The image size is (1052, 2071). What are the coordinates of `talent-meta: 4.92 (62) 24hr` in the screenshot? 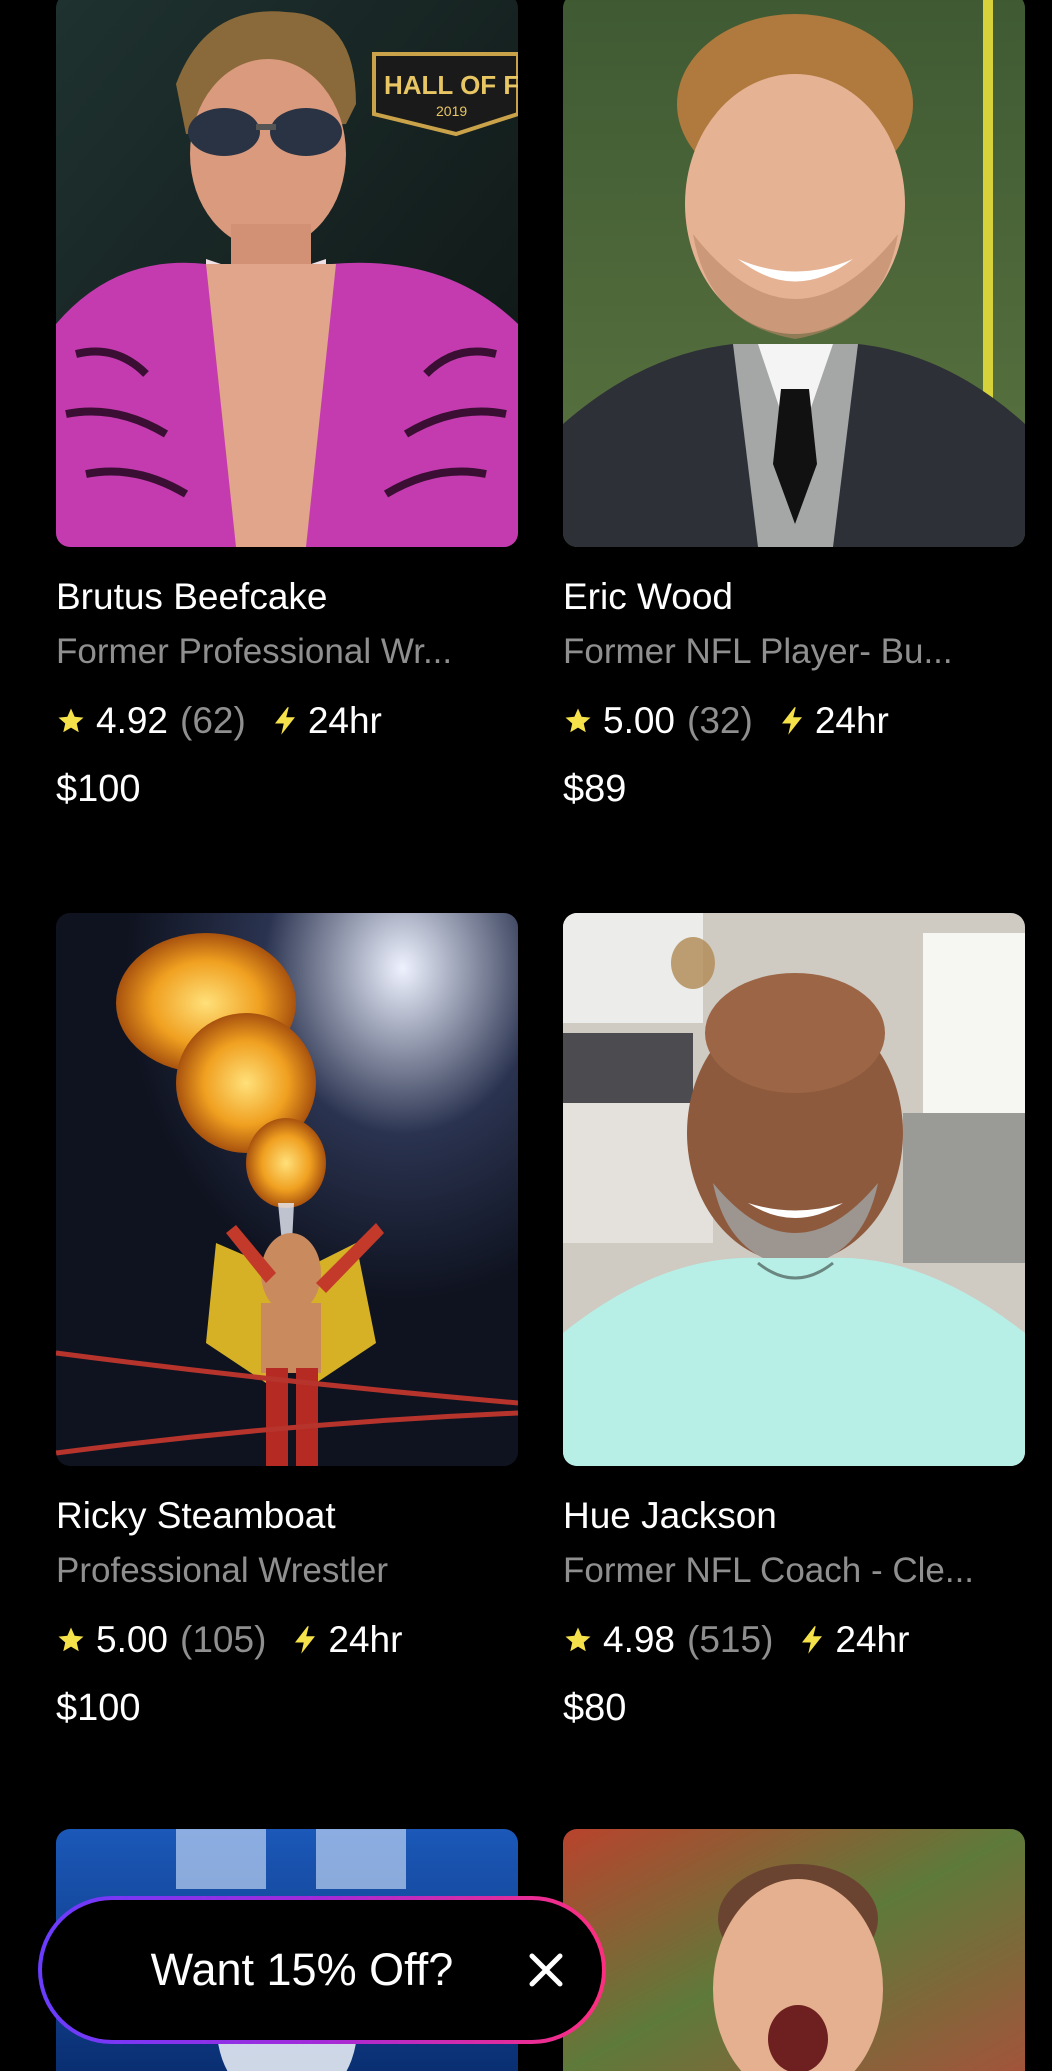 It's located at (219, 721).